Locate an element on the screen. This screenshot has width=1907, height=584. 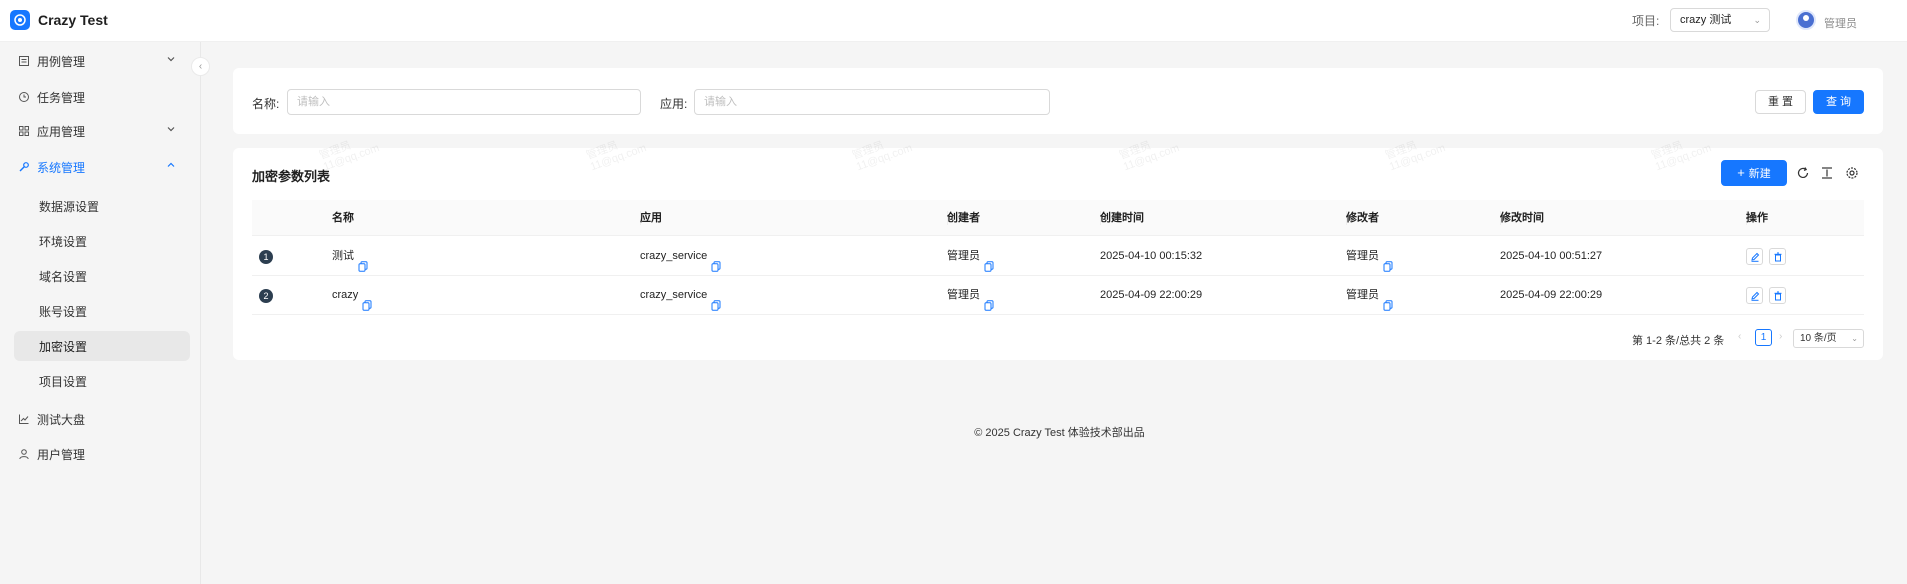
column-header-name: 名称 is located at coordinates (343, 218).